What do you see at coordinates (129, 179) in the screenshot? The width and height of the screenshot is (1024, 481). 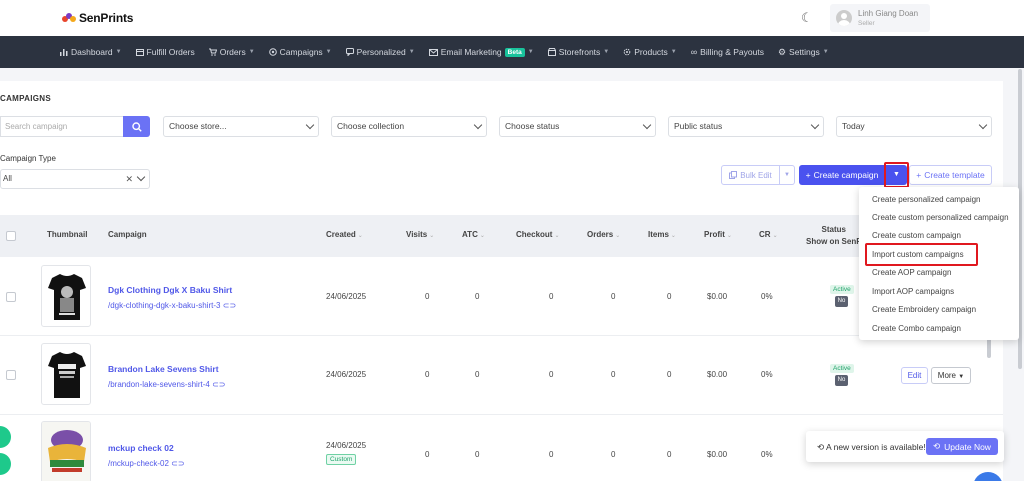 I see `clear-icon: ✕` at bounding box center [129, 179].